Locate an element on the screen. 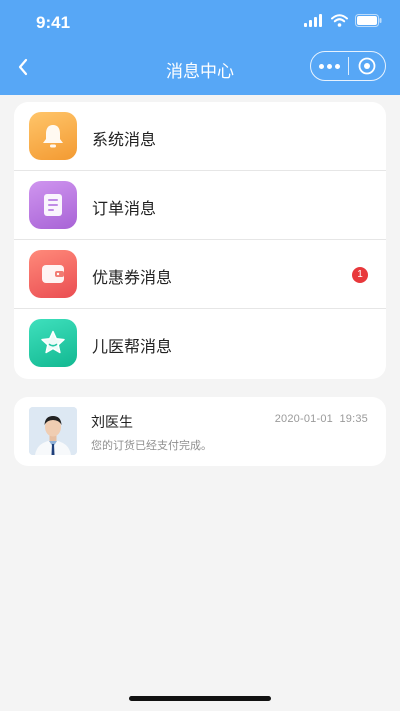  bell-icon is located at coordinates (53, 136).